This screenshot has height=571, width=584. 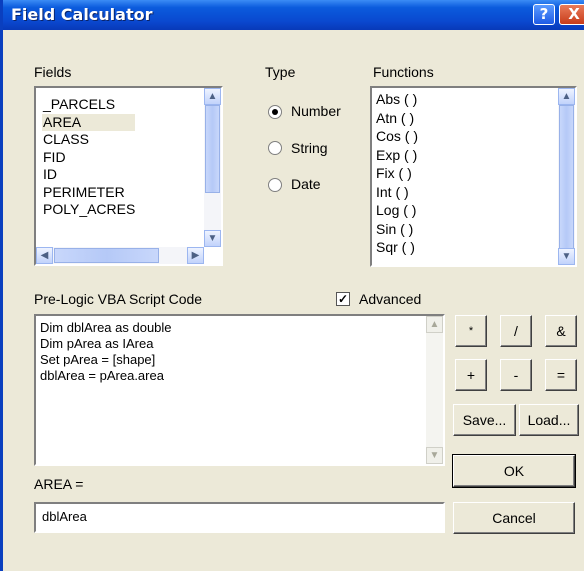 I want to click on function-item: Log ( ), so click(x=396, y=210).